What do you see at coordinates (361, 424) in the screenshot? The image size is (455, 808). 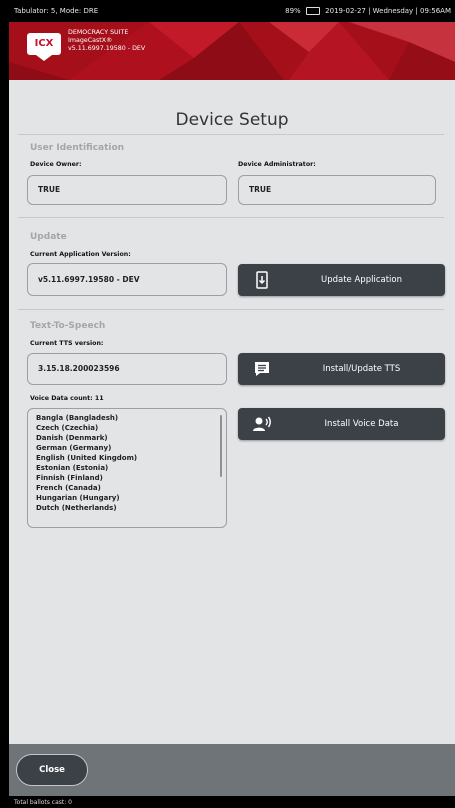 I see `install-voice-data-label: Install Voice Data` at bounding box center [361, 424].